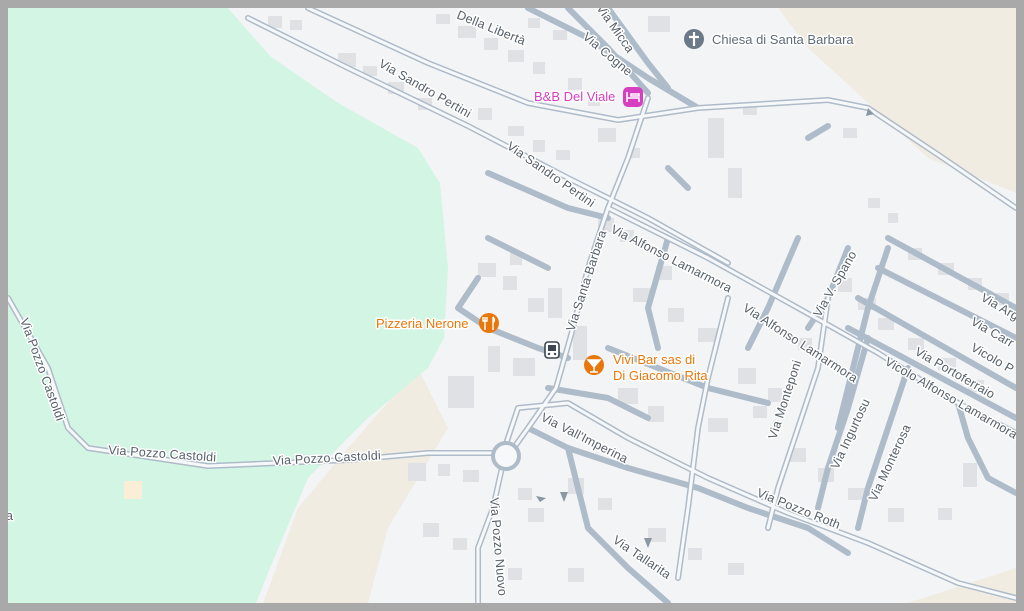 This screenshot has height=611, width=1024. Describe the element at coordinates (489, 323) in the screenshot. I see `fork-knife-icon` at that location.